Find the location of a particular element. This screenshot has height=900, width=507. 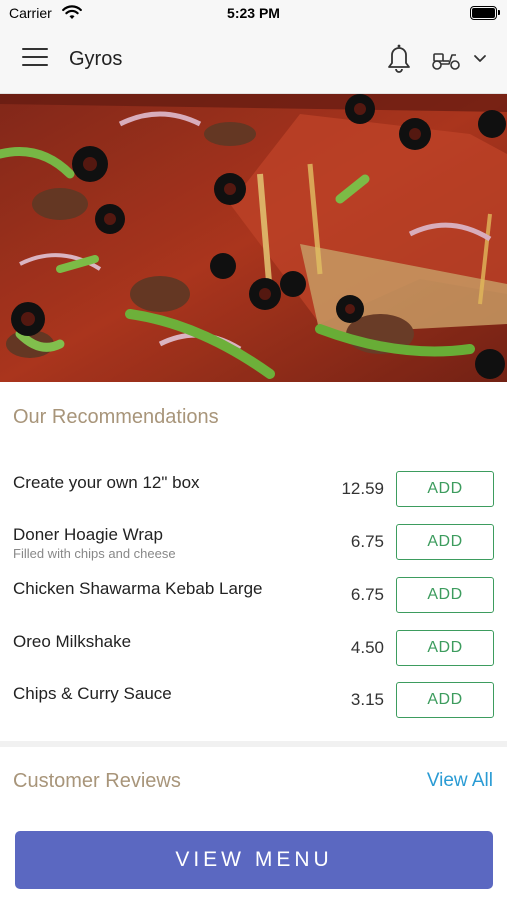

item-name: Chips & Curry Sauce is located at coordinates (92, 693).